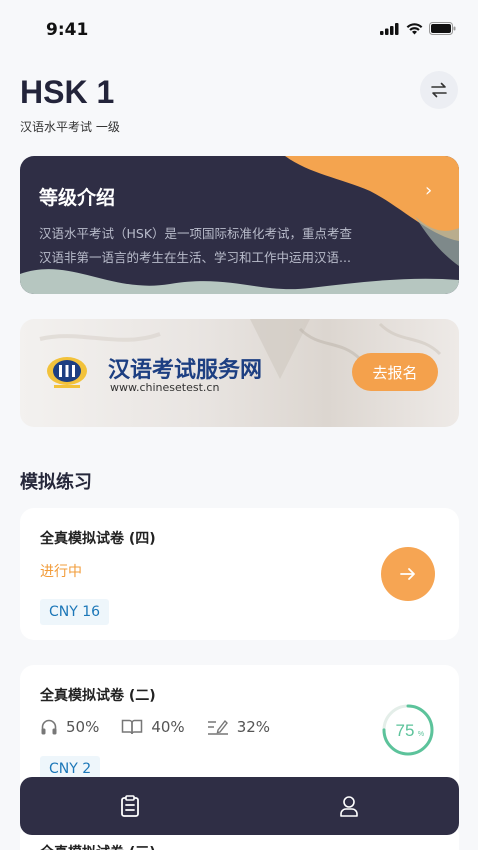  Describe the element at coordinates (395, 372) in the screenshot. I see `register-button: 去报名` at that location.